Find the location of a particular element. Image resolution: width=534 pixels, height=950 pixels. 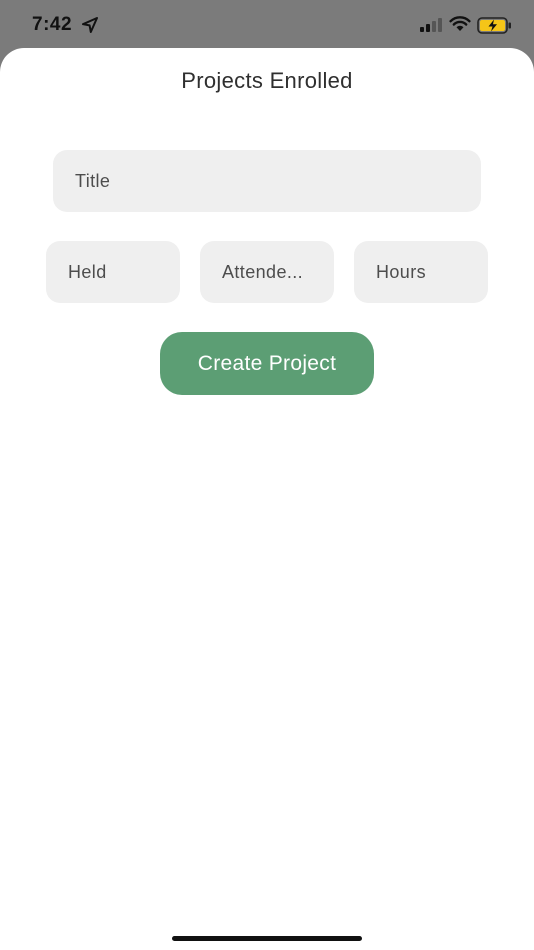

held-field is located at coordinates (113, 272).